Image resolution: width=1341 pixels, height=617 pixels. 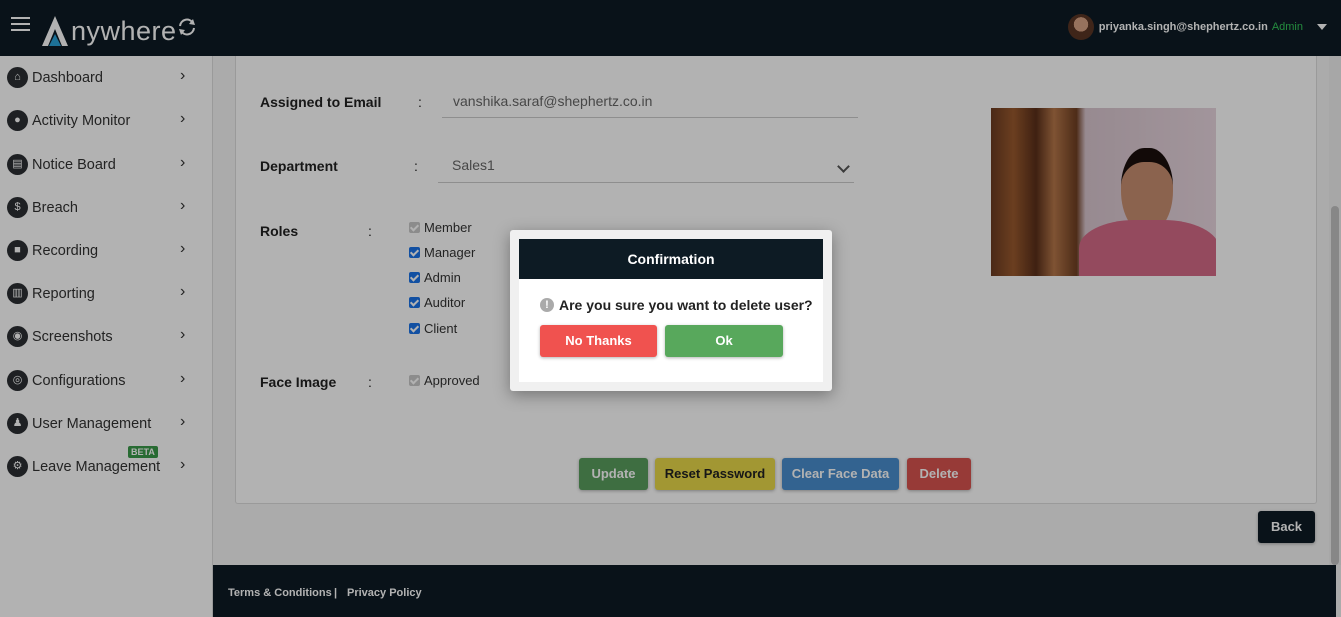 What do you see at coordinates (598, 341) in the screenshot?
I see `no-thanks-button: No Thanks` at bounding box center [598, 341].